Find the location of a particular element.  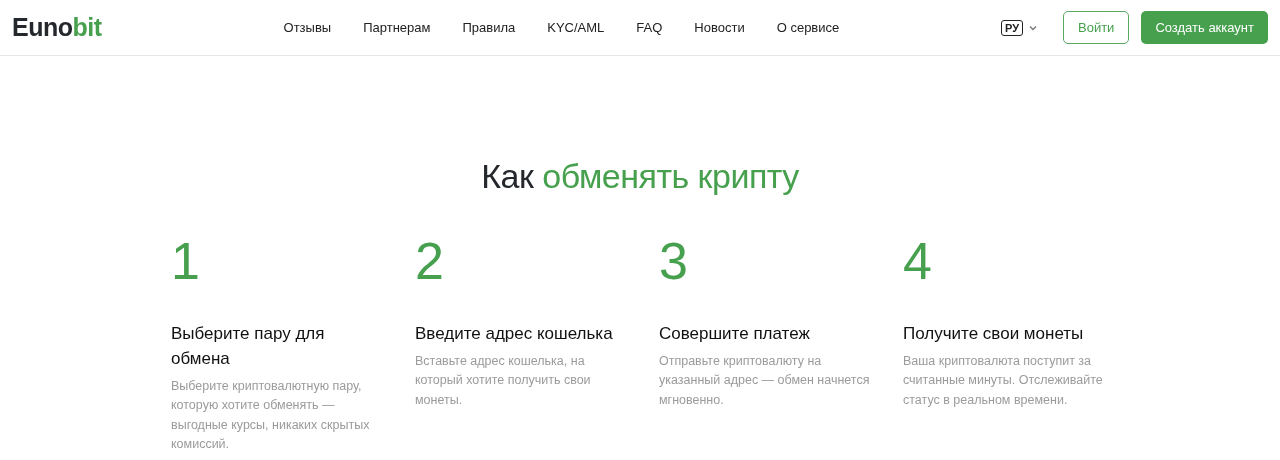

nav-link: Правила is located at coordinates (489, 27).